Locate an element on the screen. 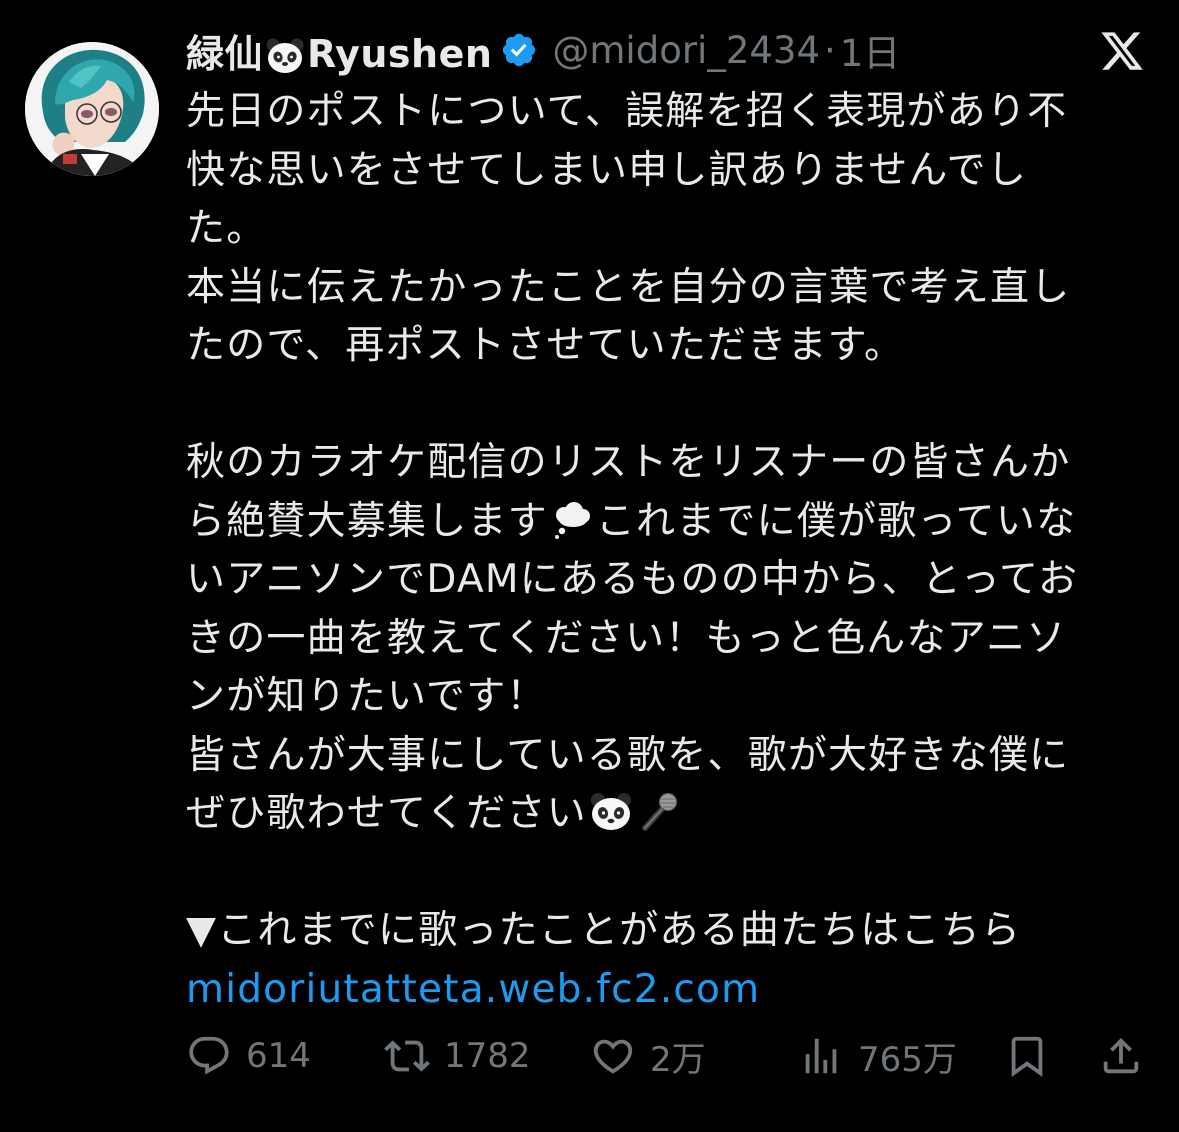 This screenshot has width=1179, height=1132. display-name: 緑仙 Ryushen is located at coordinates (339, 50).